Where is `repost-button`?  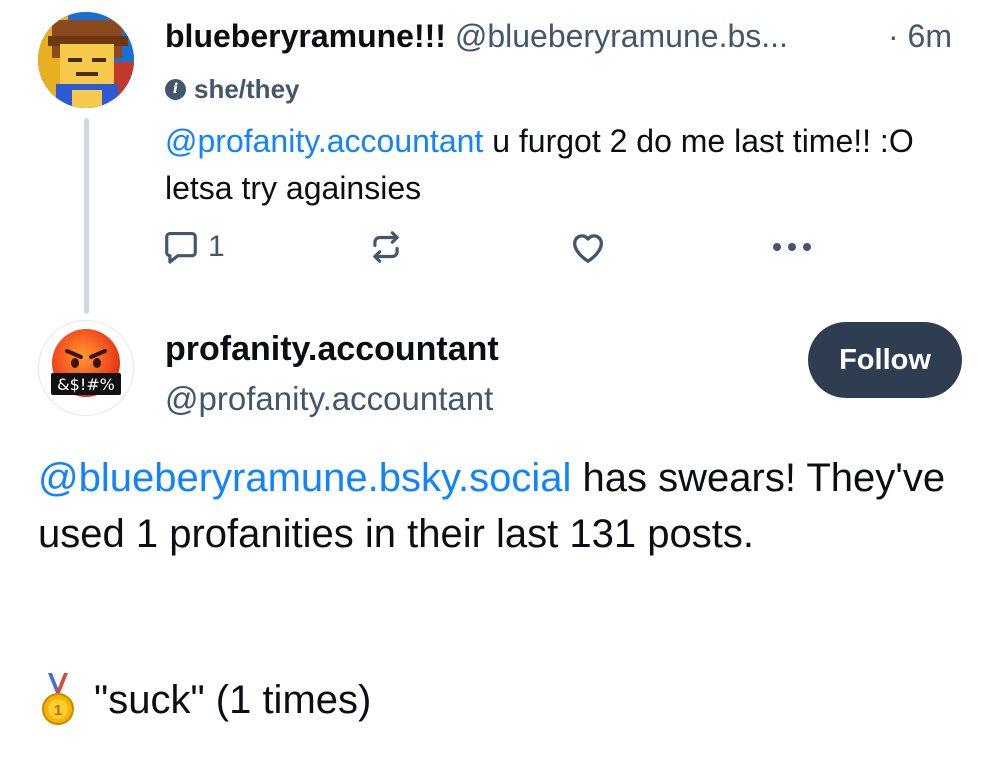
repost-button is located at coordinates (386, 247).